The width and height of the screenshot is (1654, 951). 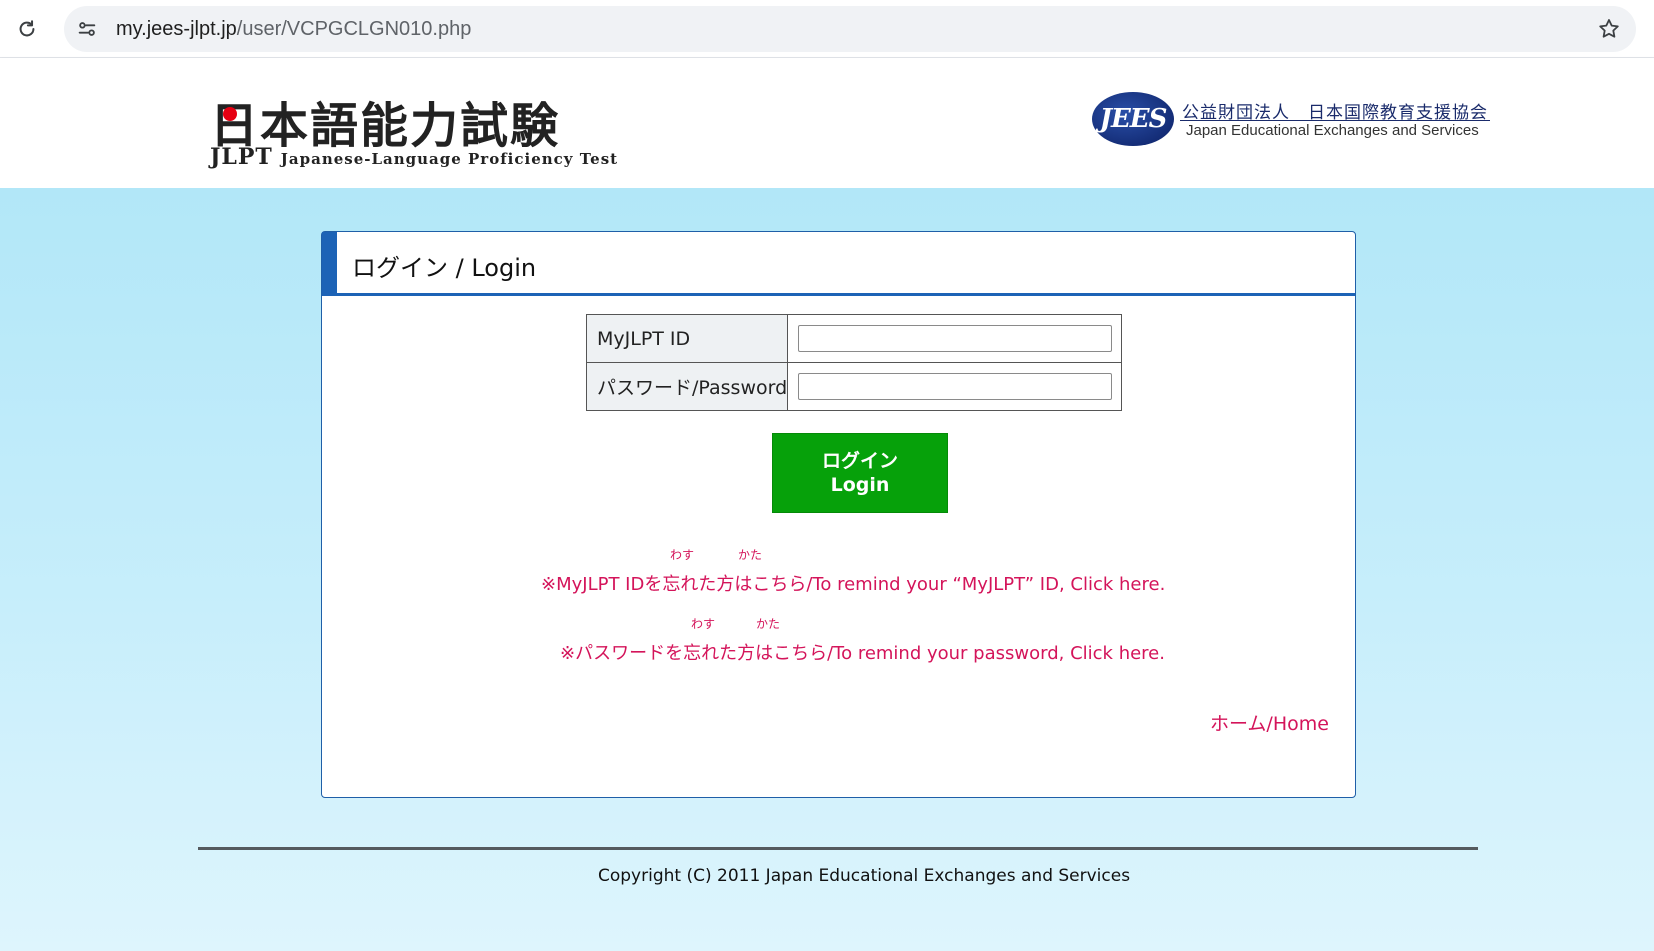 What do you see at coordinates (449, 159) in the screenshot?
I see `jlpt-english-name: Japanese-Language Proficiency Test` at bounding box center [449, 159].